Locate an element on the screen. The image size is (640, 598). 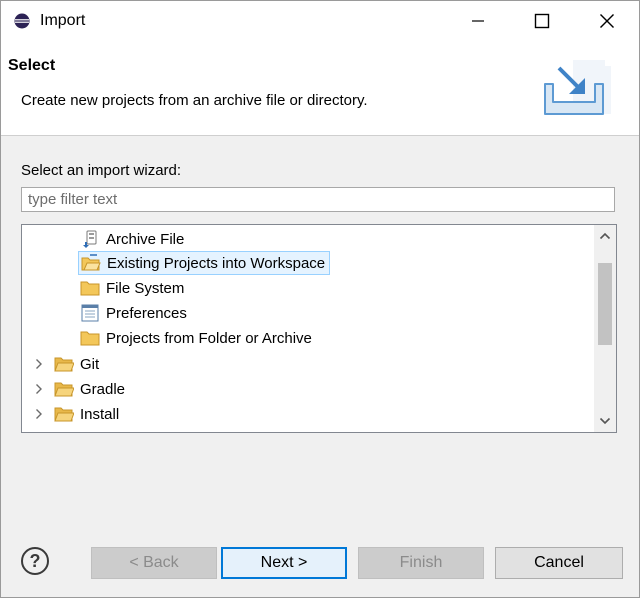
tree-item-install: Install is located at coordinates (86, 414).